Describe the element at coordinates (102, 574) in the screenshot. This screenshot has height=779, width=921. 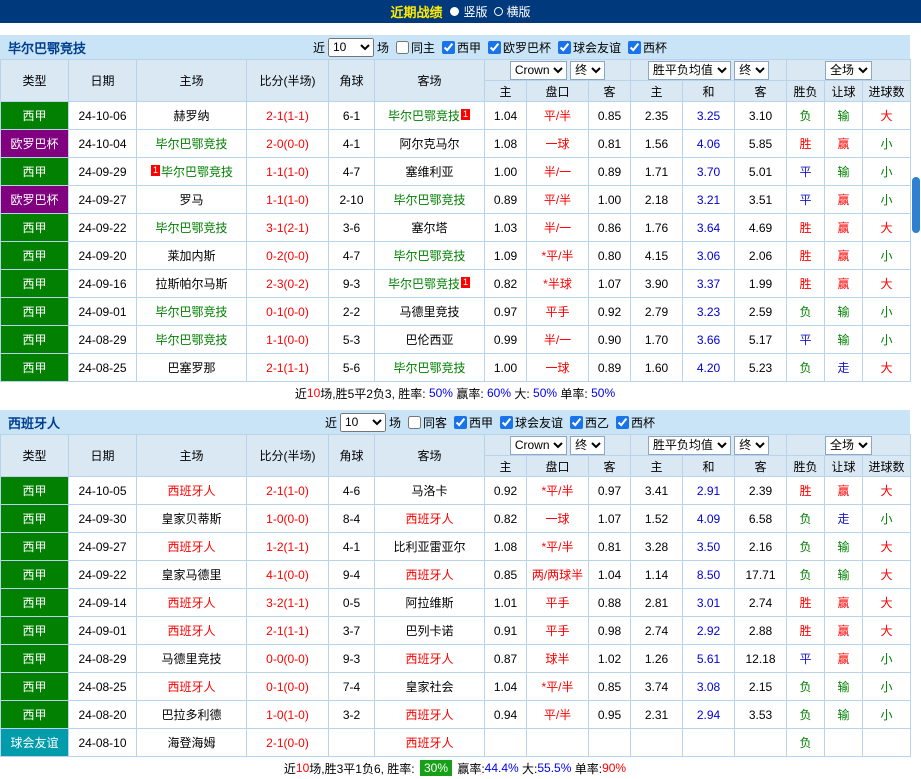
I see `match-date: 24-09-22` at that location.